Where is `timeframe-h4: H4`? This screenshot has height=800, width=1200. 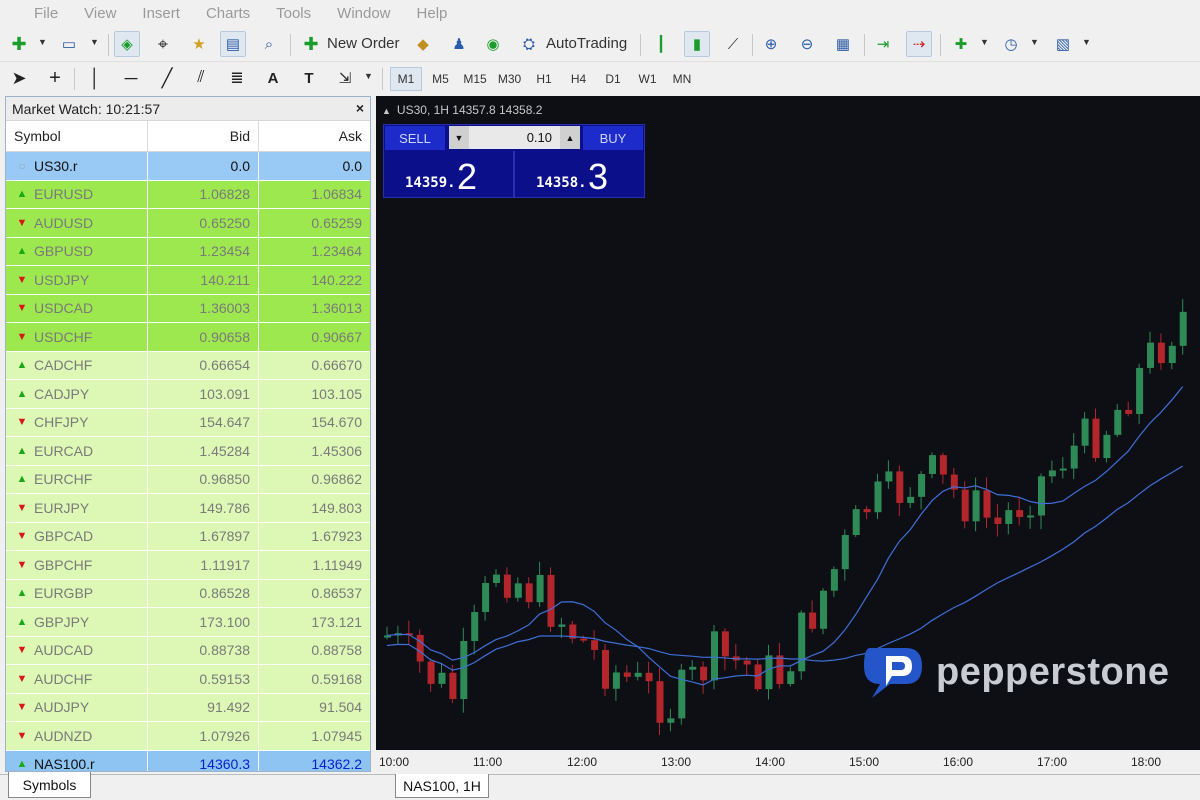 timeframe-h4: H4 is located at coordinates (579, 79).